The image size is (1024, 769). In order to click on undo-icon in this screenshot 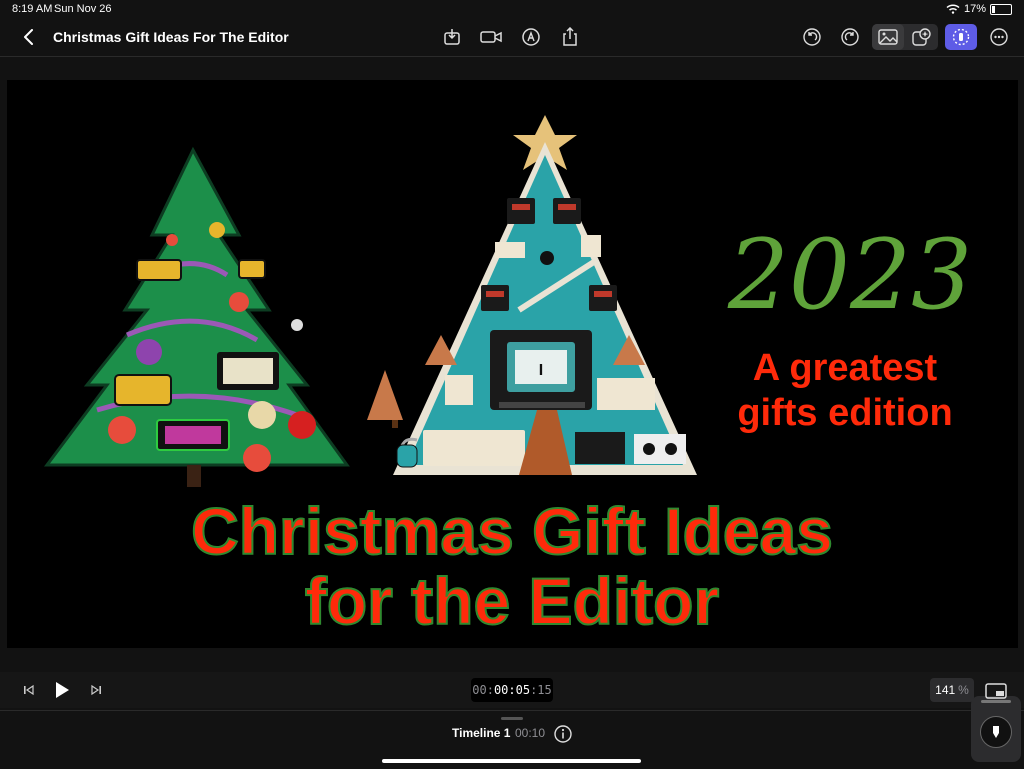, I will do `click(812, 37)`.